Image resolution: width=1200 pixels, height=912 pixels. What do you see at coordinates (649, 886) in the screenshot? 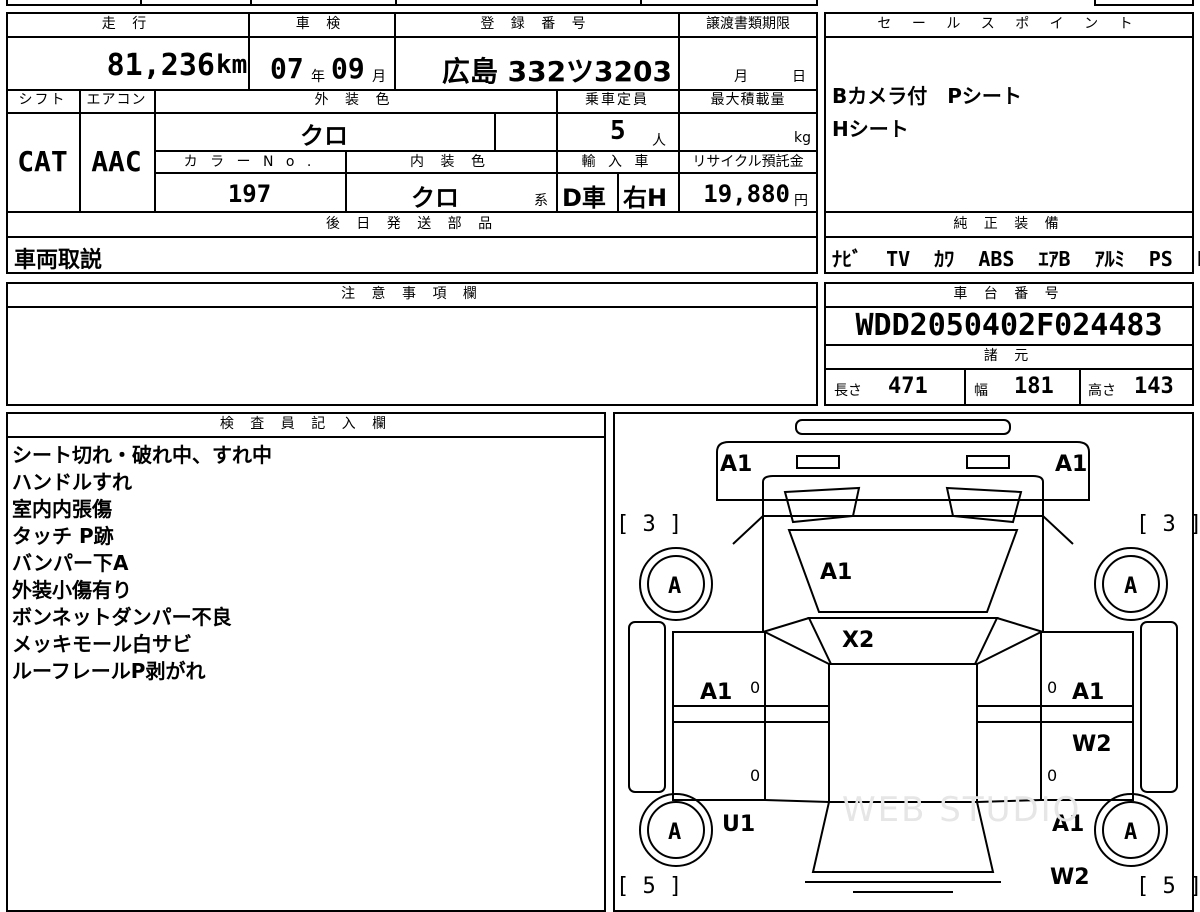
I see `diagram-tire-rear-left: [ 5 ]` at bounding box center [649, 886].